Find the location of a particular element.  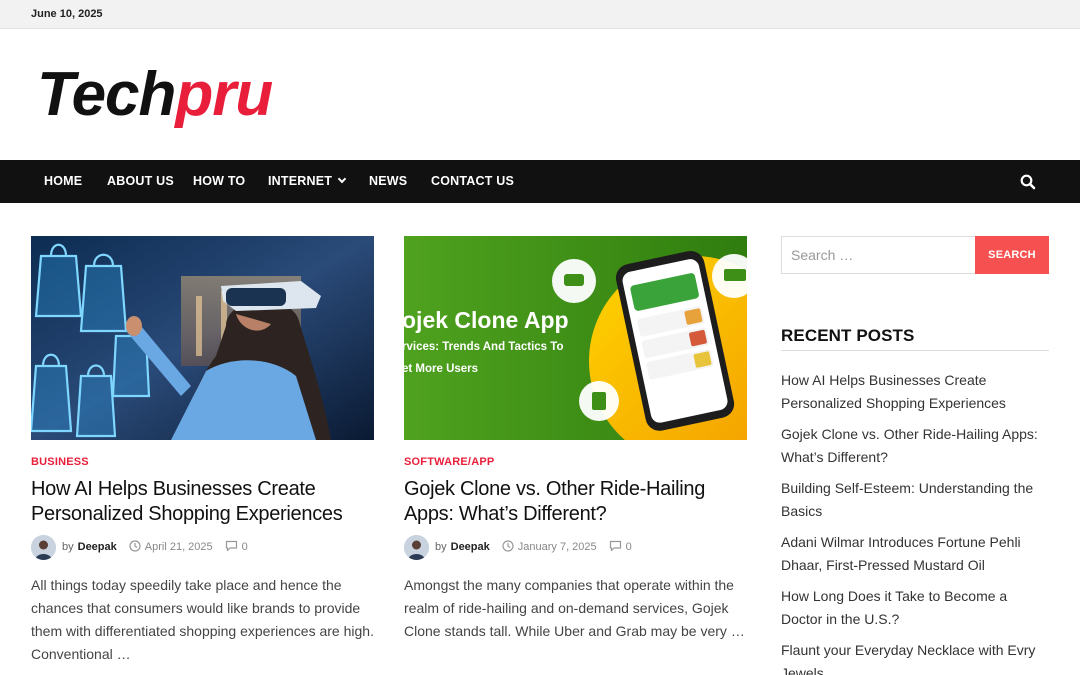

nav-item-internet: INTERNET is located at coordinates (307, 181).